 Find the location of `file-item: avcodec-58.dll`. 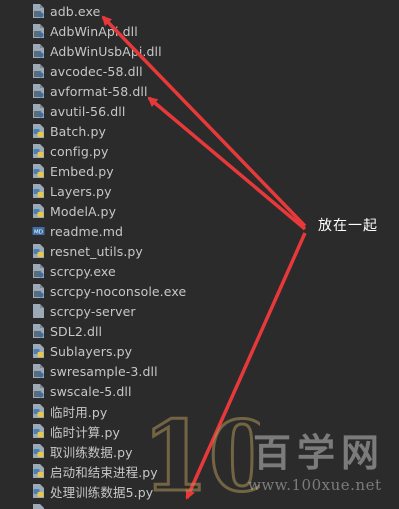

file-item: avcodec-58.dll is located at coordinates (109, 71).